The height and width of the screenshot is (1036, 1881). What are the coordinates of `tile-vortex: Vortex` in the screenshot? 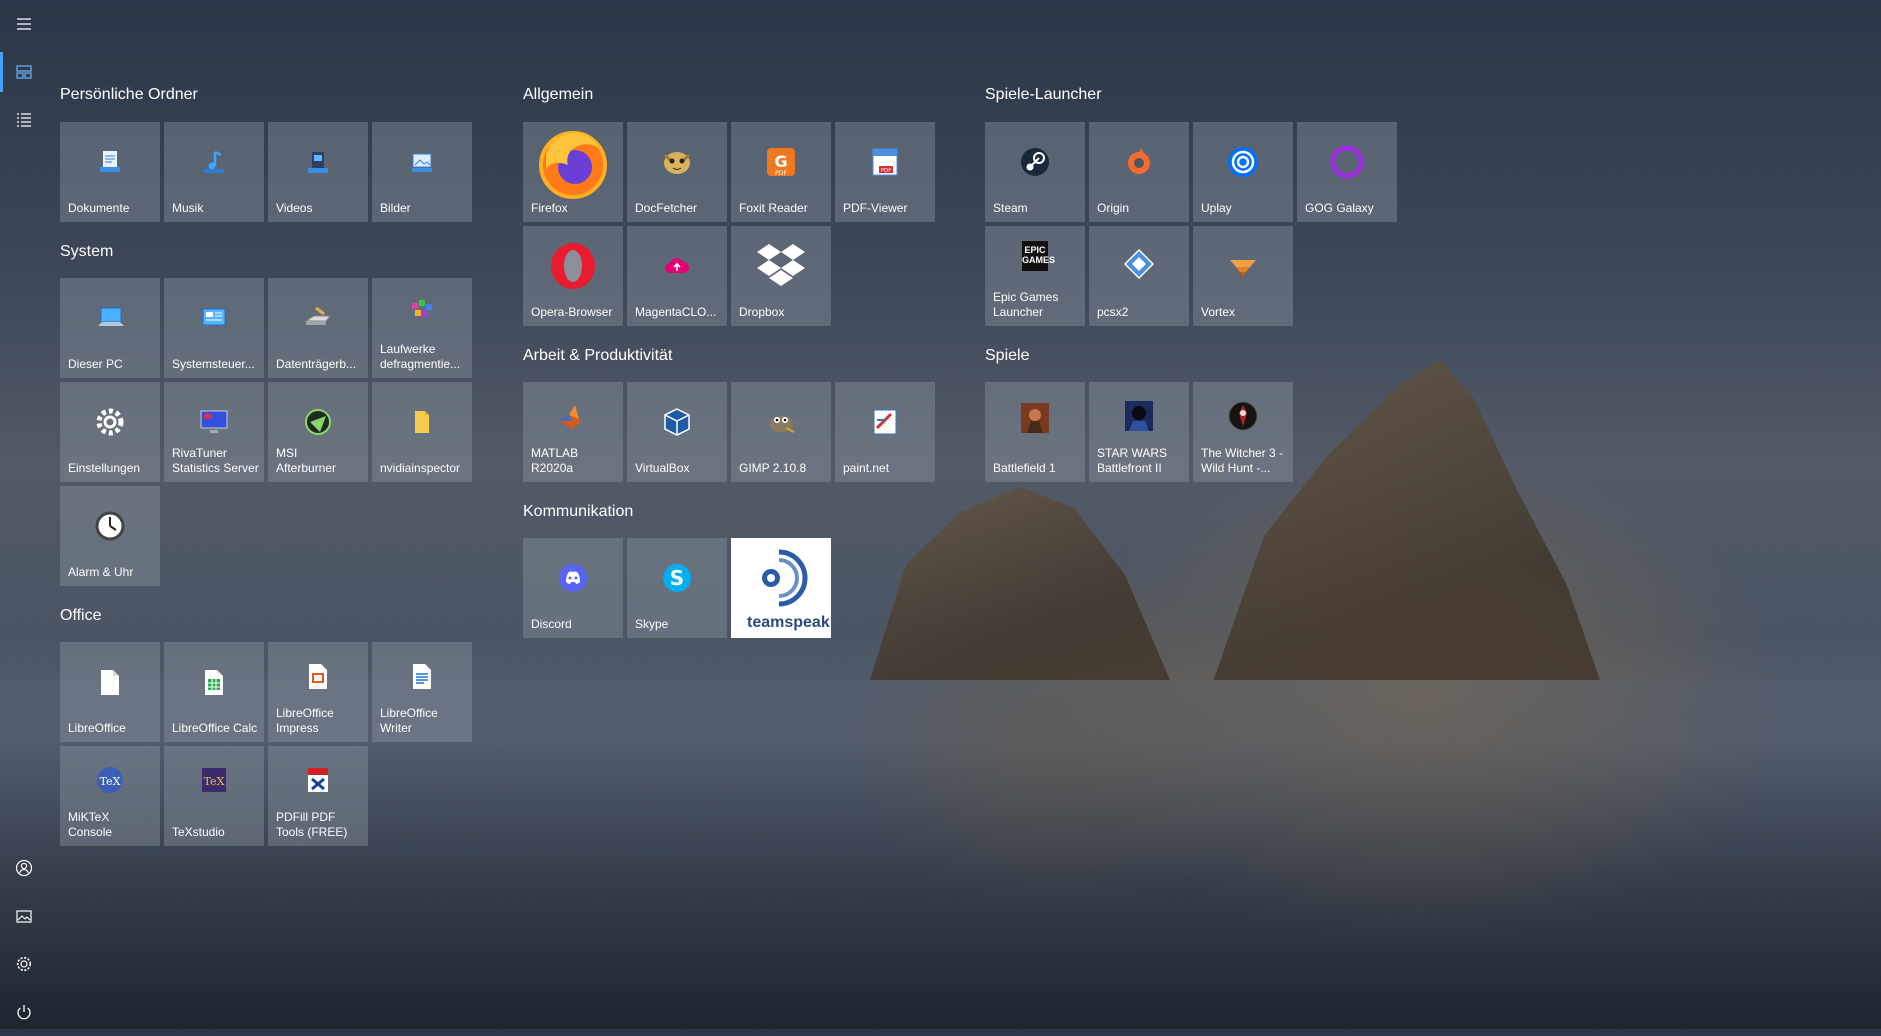 It's located at (1243, 276).